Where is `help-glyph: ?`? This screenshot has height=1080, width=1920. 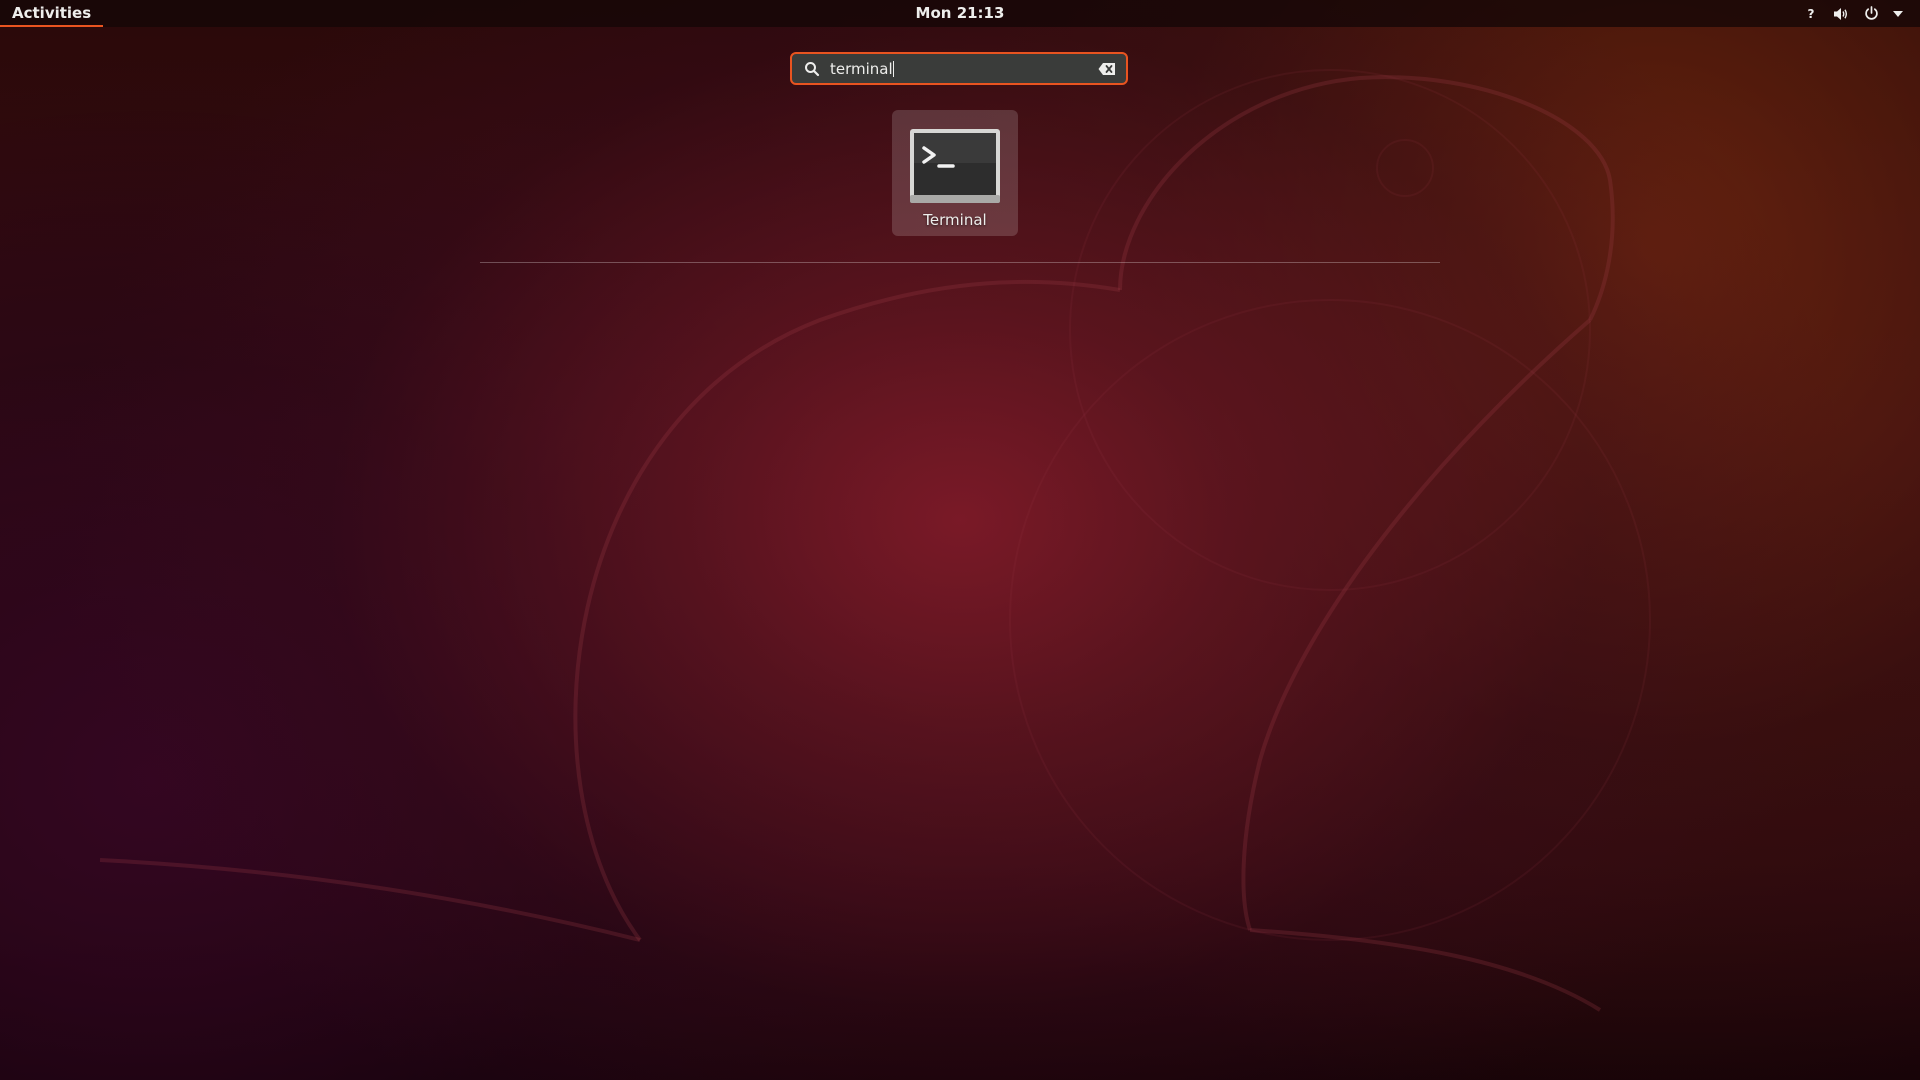 help-glyph: ? is located at coordinates (1811, 13).